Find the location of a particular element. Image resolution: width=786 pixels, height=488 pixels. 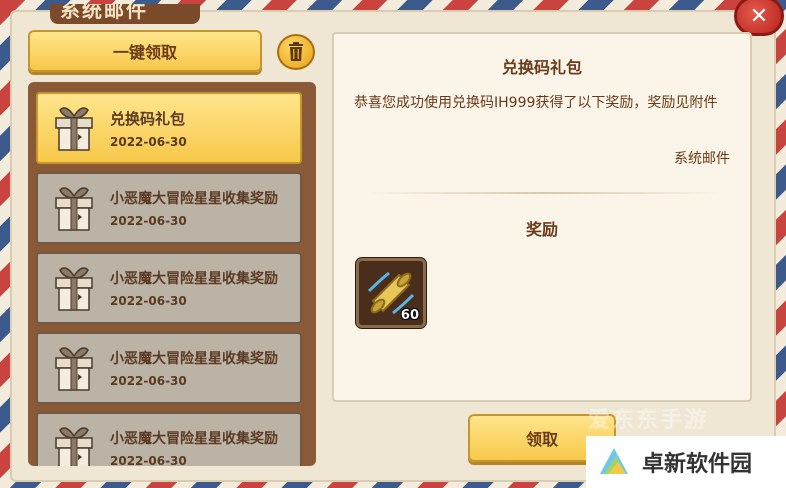

site-logo-icon is located at coordinates (614, 461).